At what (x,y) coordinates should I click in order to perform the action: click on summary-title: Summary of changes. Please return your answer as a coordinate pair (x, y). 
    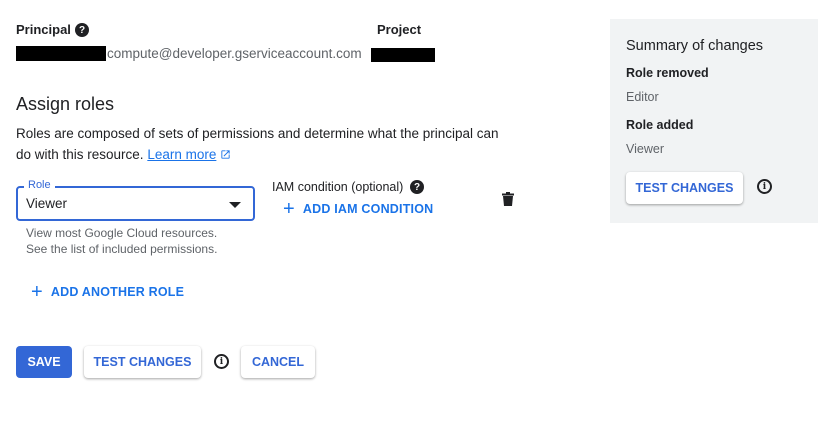
    Looking at the image, I should click on (695, 46).